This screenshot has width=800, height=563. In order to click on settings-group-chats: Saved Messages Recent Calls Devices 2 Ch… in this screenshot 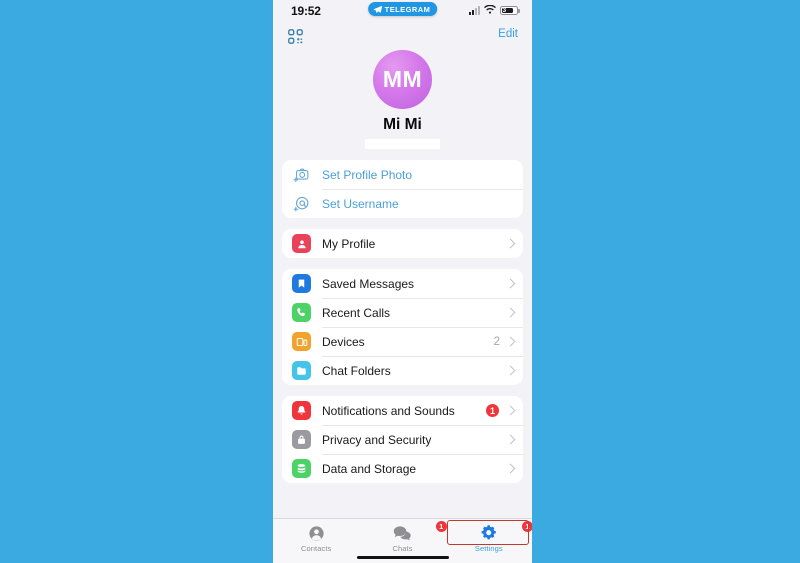, I will do `click(402, 327)`.